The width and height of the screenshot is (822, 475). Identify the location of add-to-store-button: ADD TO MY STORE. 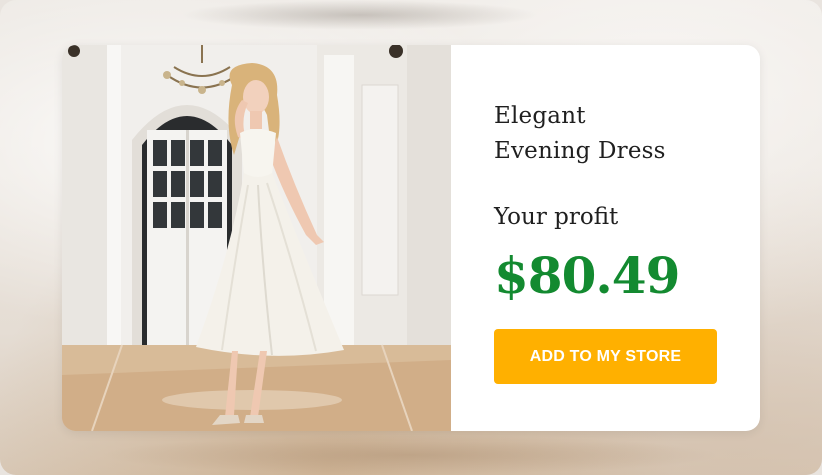
(605, 356).